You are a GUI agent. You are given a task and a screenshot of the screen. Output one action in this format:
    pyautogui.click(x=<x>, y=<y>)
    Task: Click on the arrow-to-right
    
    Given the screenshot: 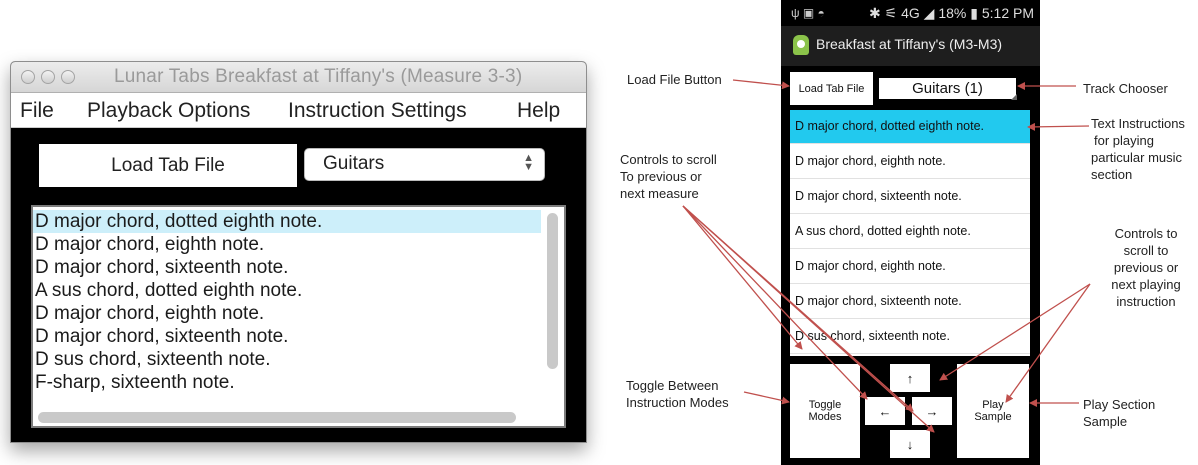 What is the action you would take?
    pyautogui.click(x=1048, y=343)
    